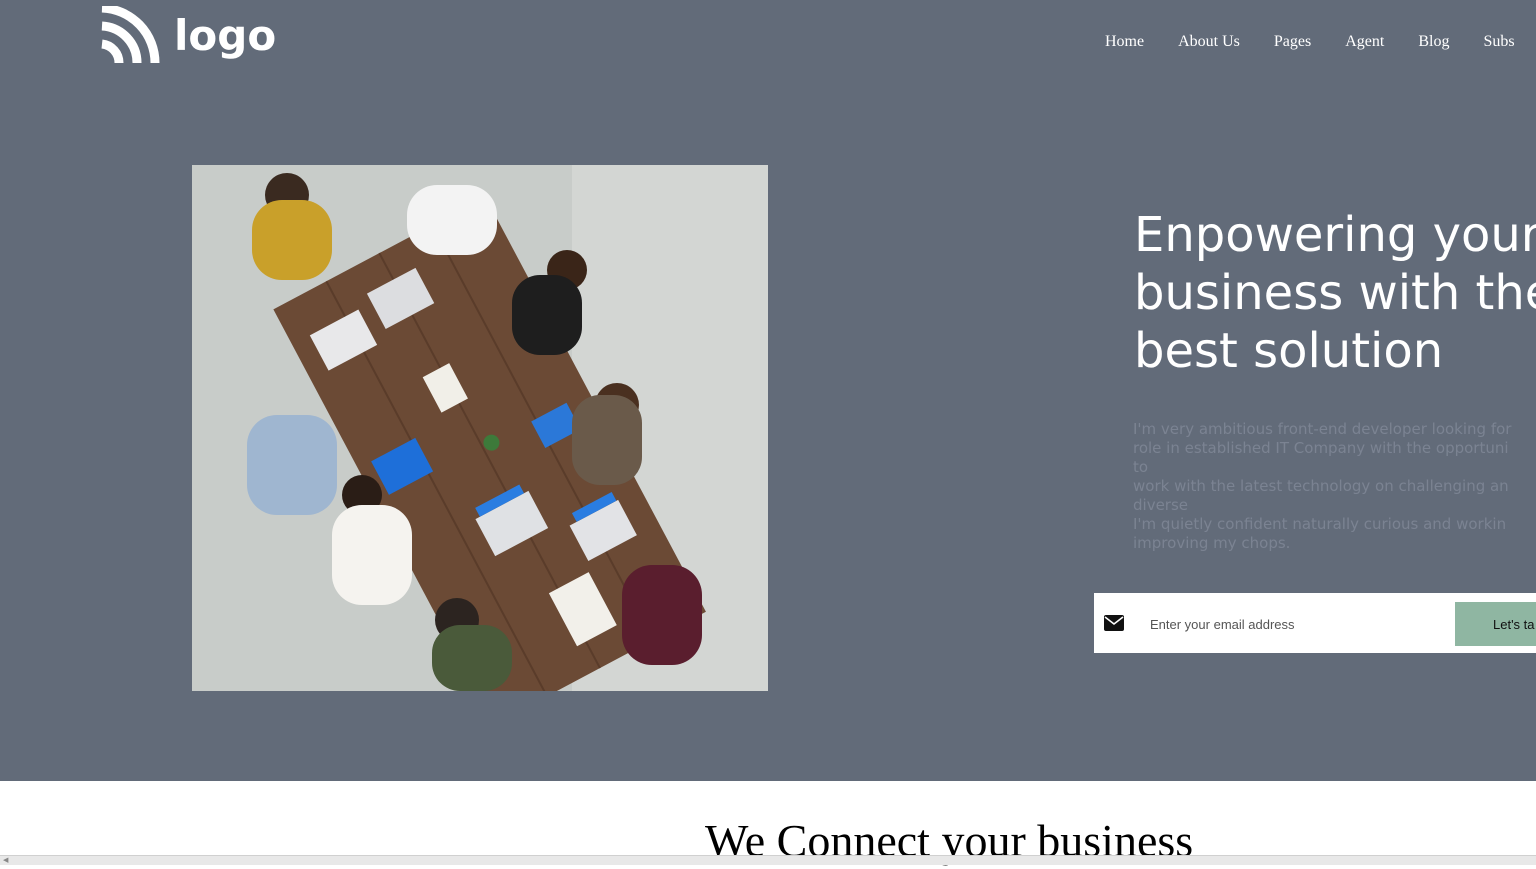 This screenshot has width=1536, height=869. Describe the element at coordinates (1141, 467) in the screenshot. I see `intro-line: to` at that location.